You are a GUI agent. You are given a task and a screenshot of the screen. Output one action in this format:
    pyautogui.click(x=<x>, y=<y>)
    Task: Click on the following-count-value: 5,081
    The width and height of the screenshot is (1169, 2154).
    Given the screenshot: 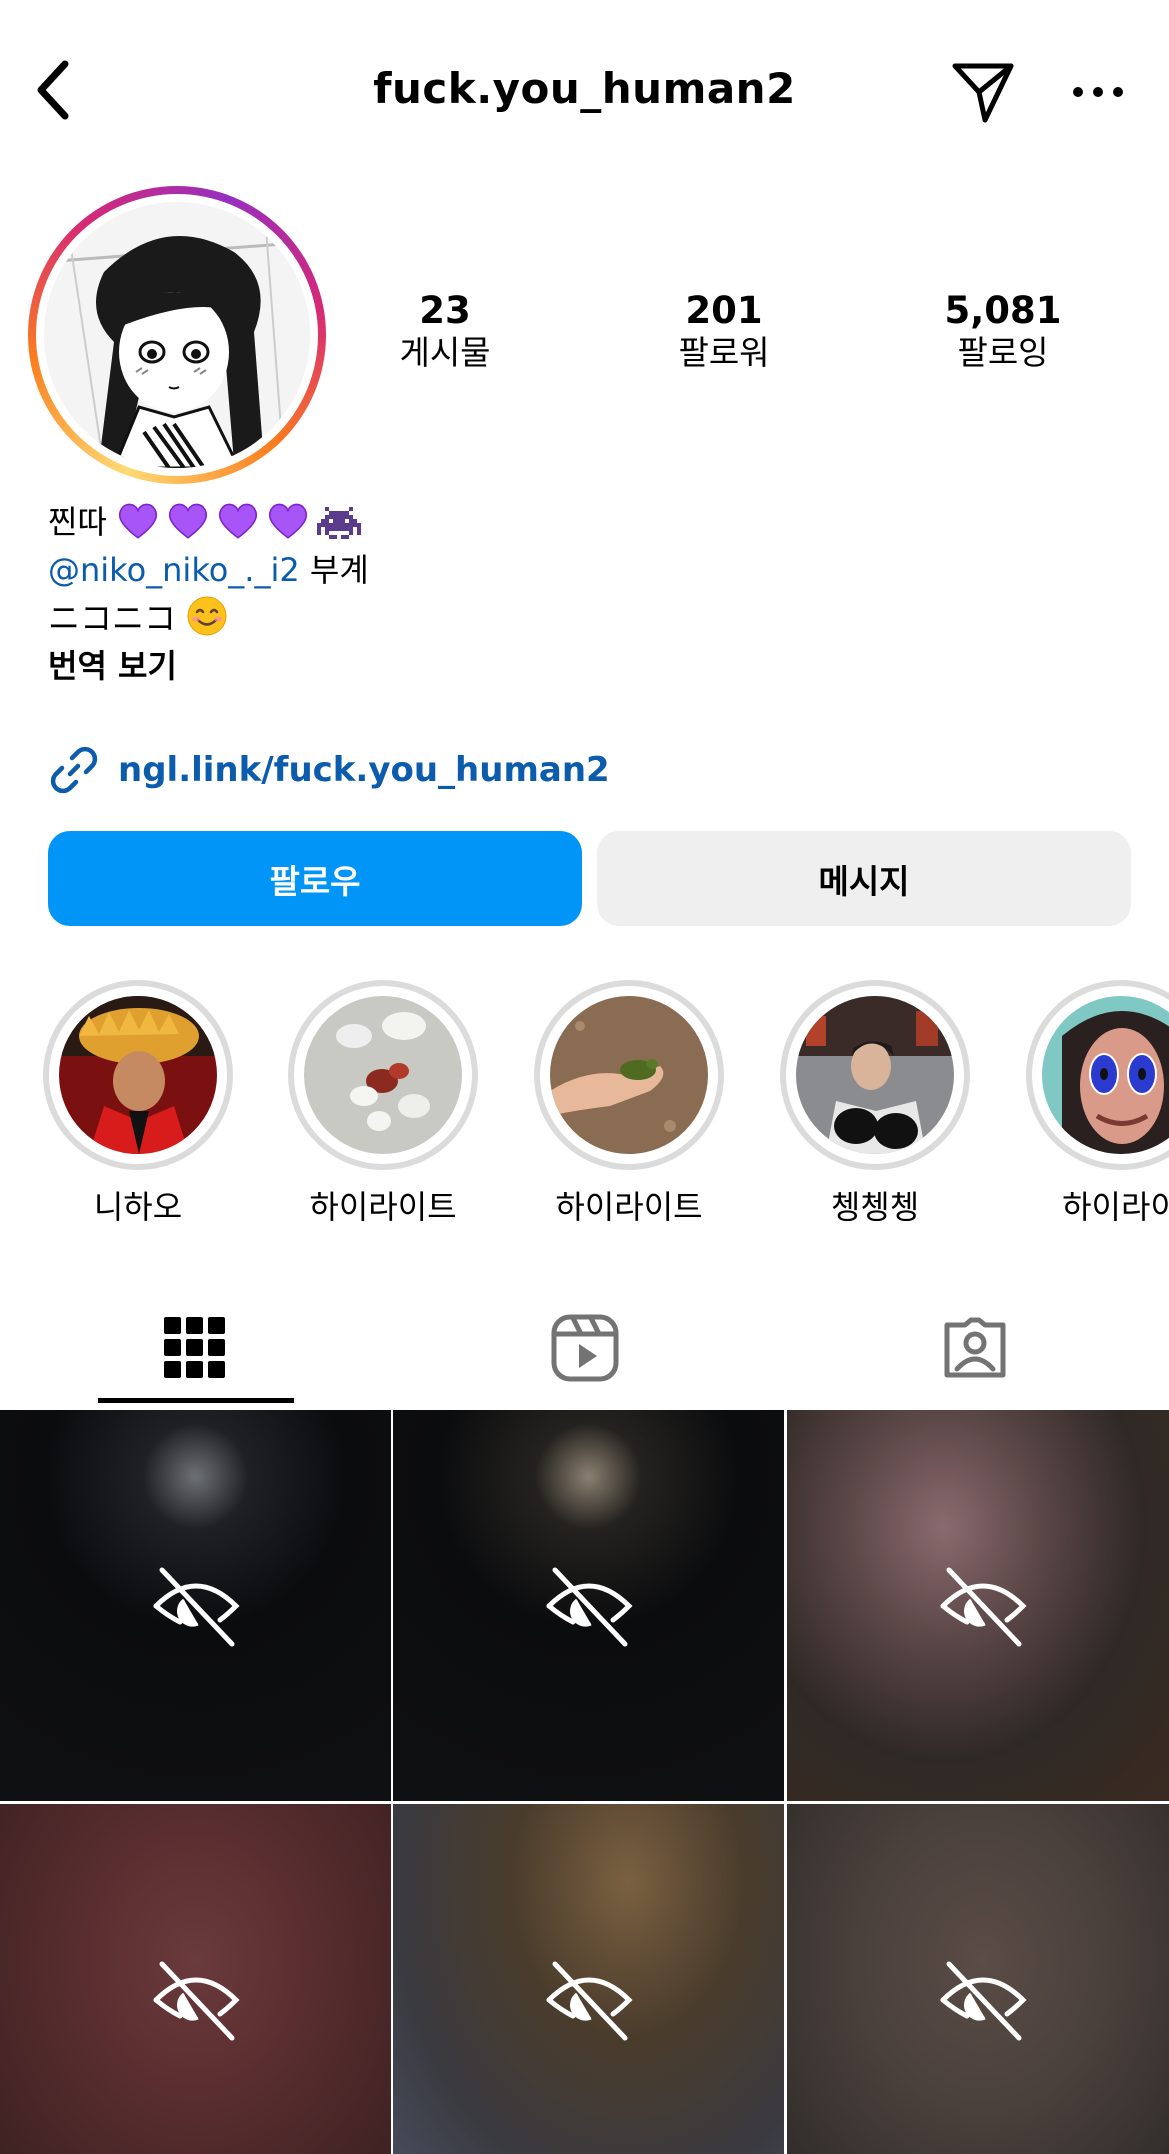 What is the action you would take?
    pyautogui.click(x=1003, y=310)
    